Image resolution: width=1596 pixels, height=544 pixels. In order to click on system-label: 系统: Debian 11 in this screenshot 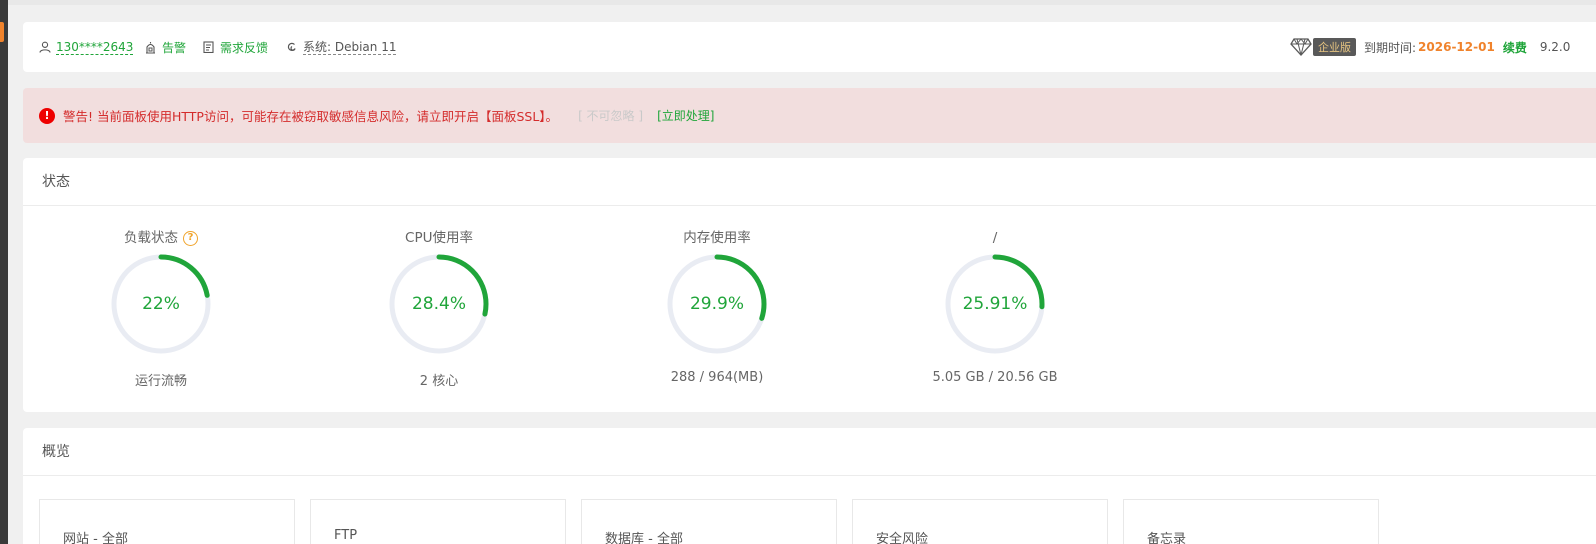, I will do `click(350, 47)`.